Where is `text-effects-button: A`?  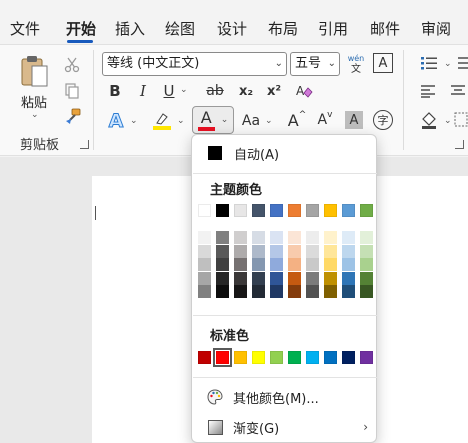
text-effects-button: A is located at coordinates (116, 121).